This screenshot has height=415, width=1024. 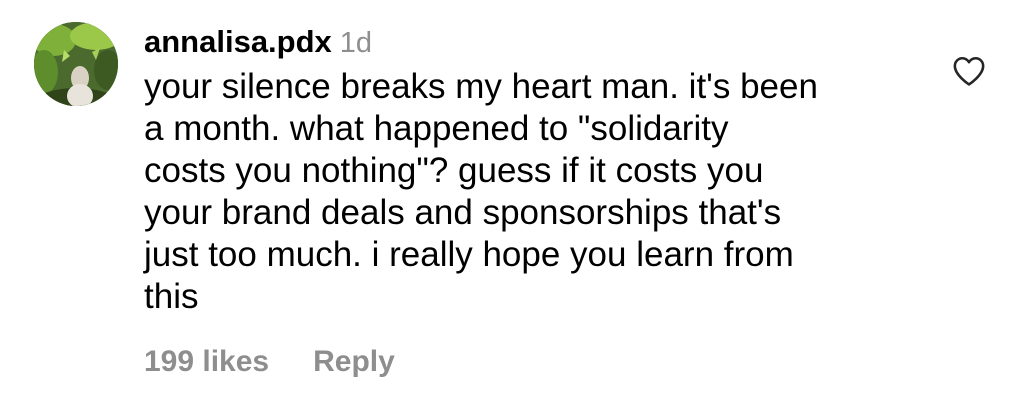 I want to click on avatar-image, so click(x=76, y=64).